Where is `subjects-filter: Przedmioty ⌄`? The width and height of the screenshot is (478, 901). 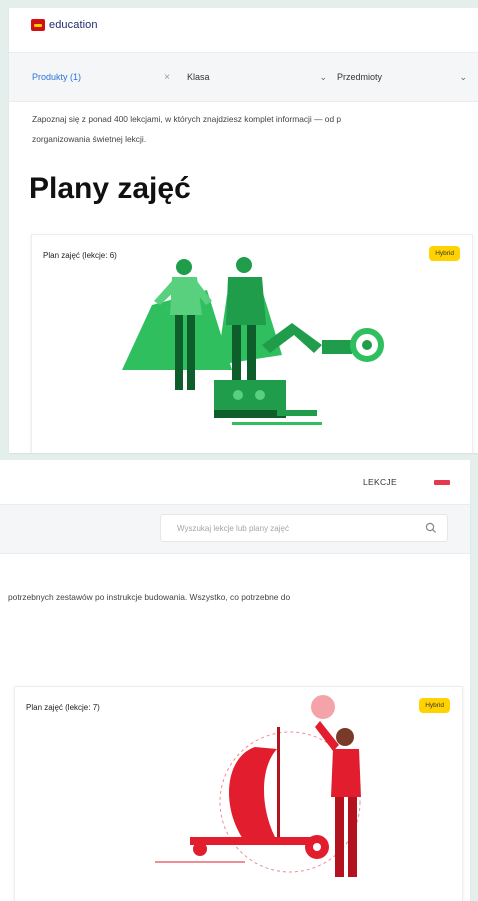
subjects-filter: Przedmioty ⌄ is located at coordinates (402, 77).